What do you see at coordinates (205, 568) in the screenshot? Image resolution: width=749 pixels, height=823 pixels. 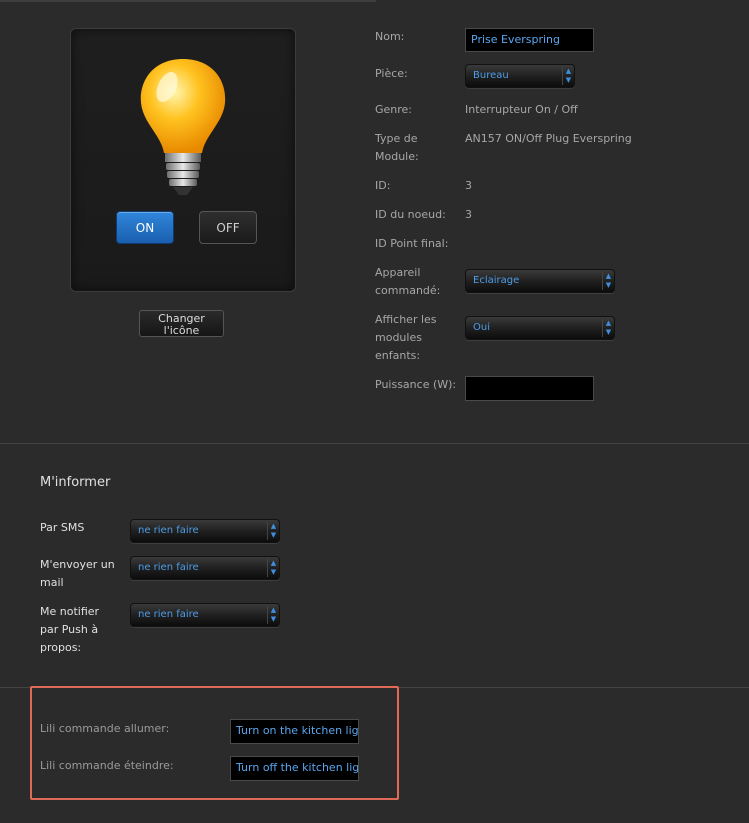 I see `mail-select: ne rien faire ▲ ▼` at bounding box center [205, 568].